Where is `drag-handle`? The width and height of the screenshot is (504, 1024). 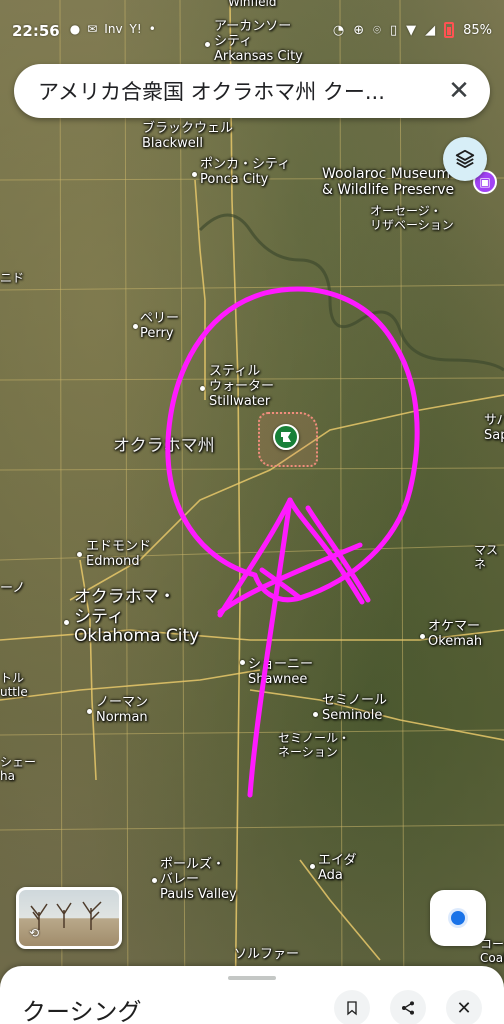
drag-handle is located at coordinates (252, 978).